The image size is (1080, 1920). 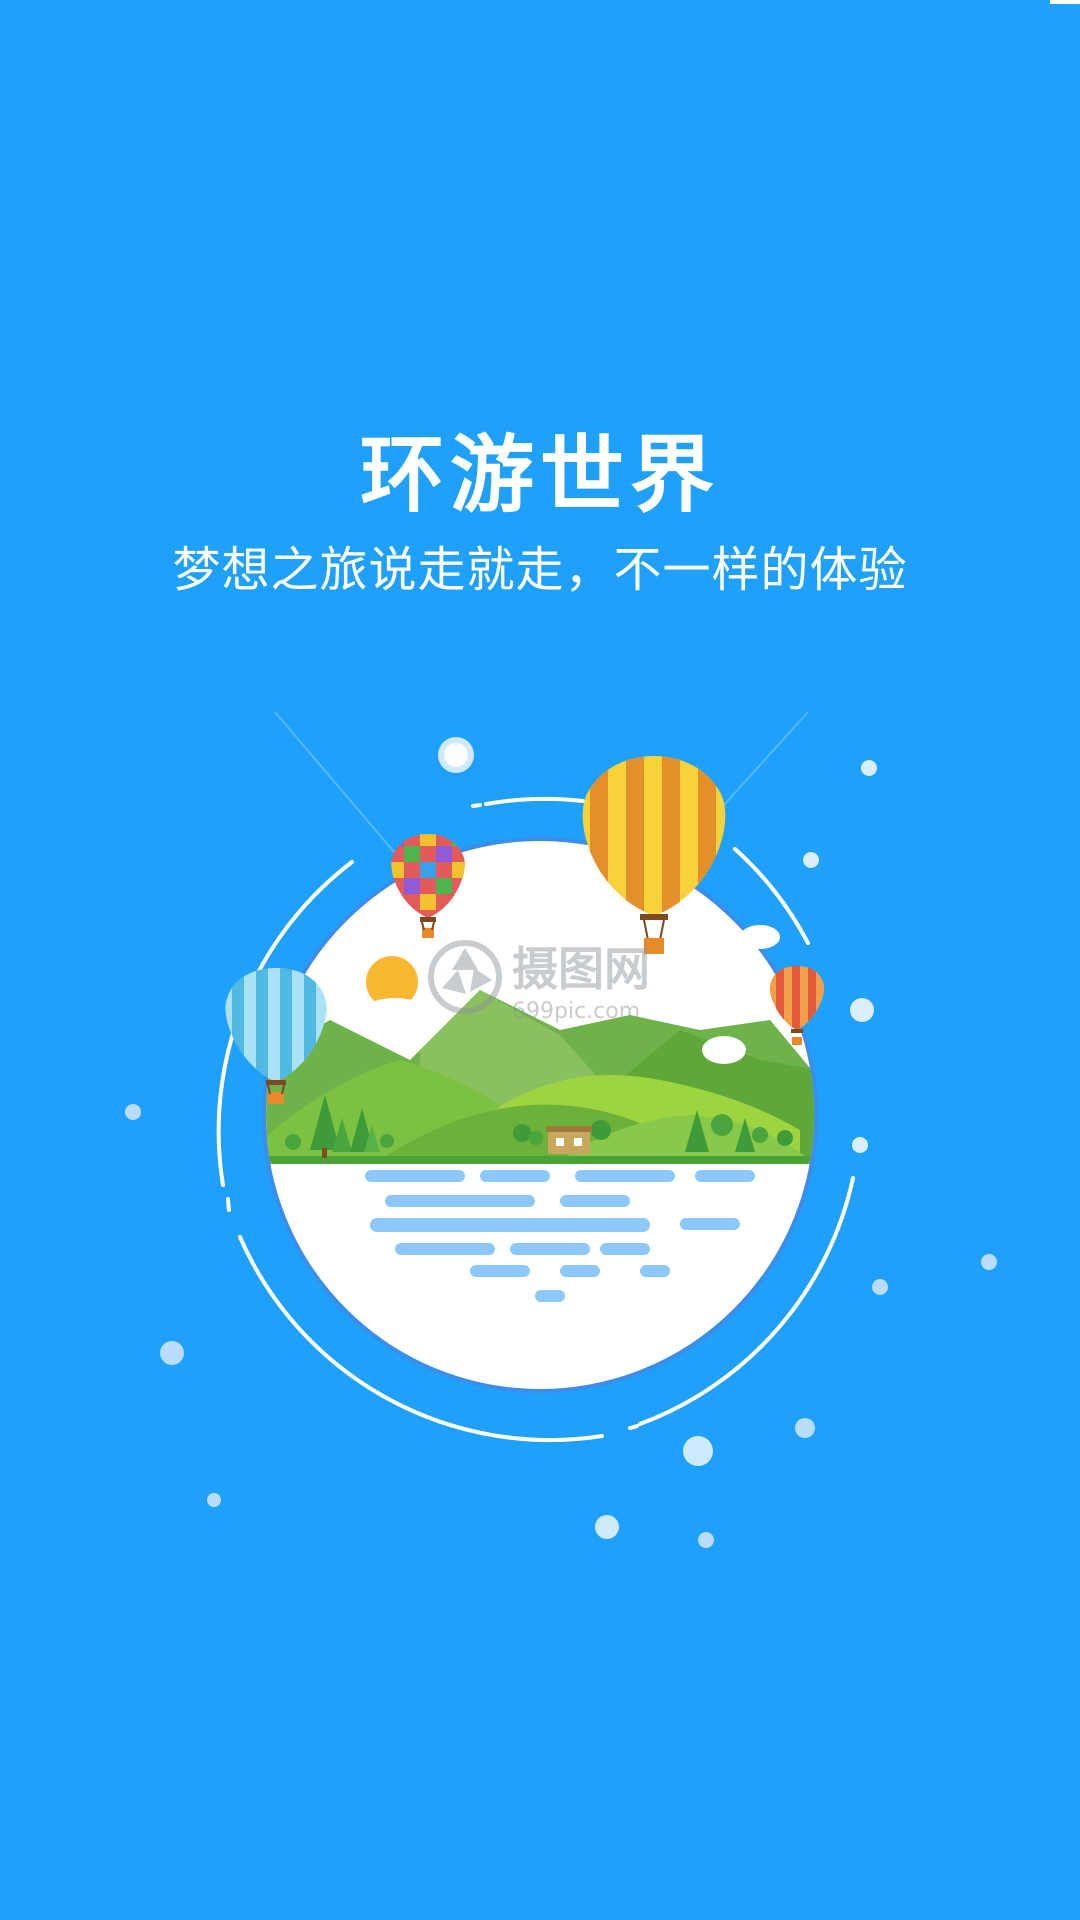 What do you see at coordinates (576, 1011) in the screenshot?
I see `watermark-url: 699pic.com` at bounding box center [576, 1011].